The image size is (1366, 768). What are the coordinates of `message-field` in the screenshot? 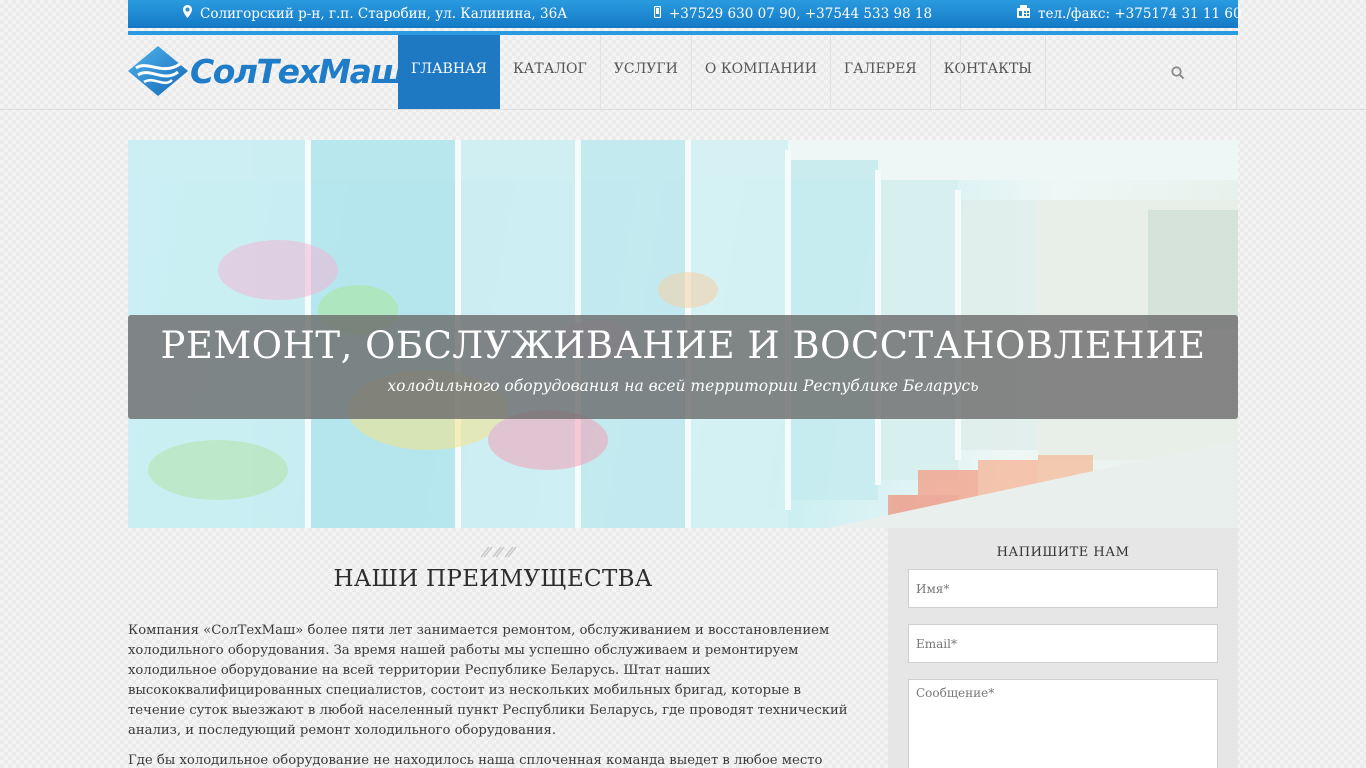 It's located at (1063, 723).